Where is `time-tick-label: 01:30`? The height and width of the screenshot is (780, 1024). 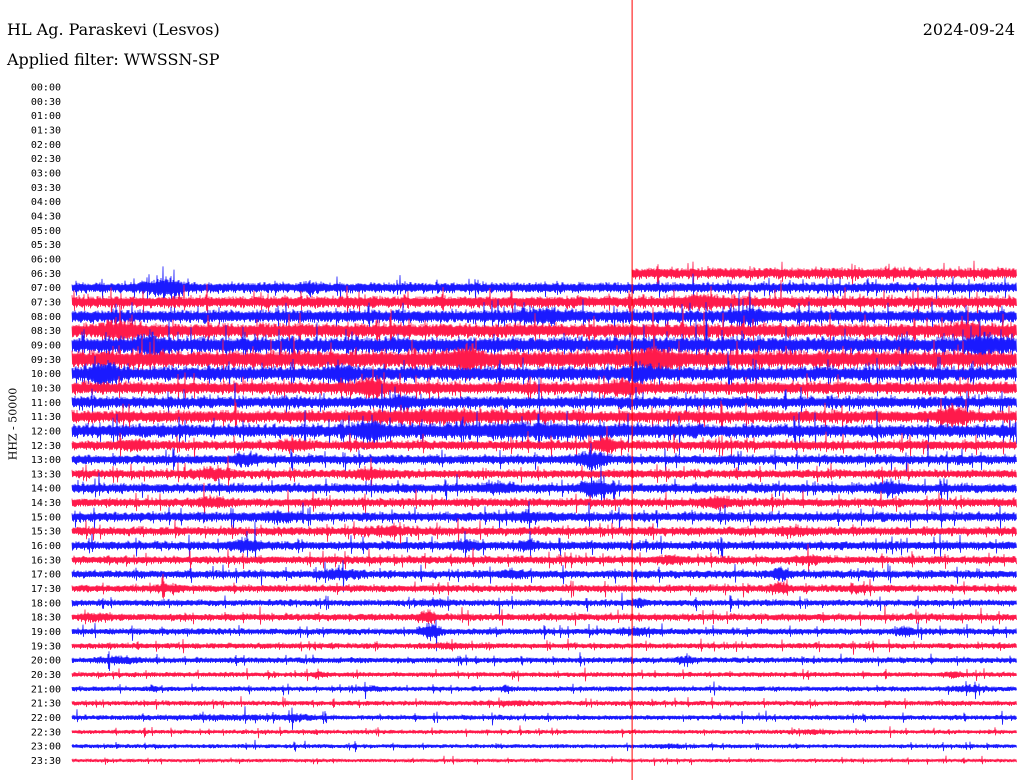
time-tick-label: 01:30 is located at coordinates (46, 130).